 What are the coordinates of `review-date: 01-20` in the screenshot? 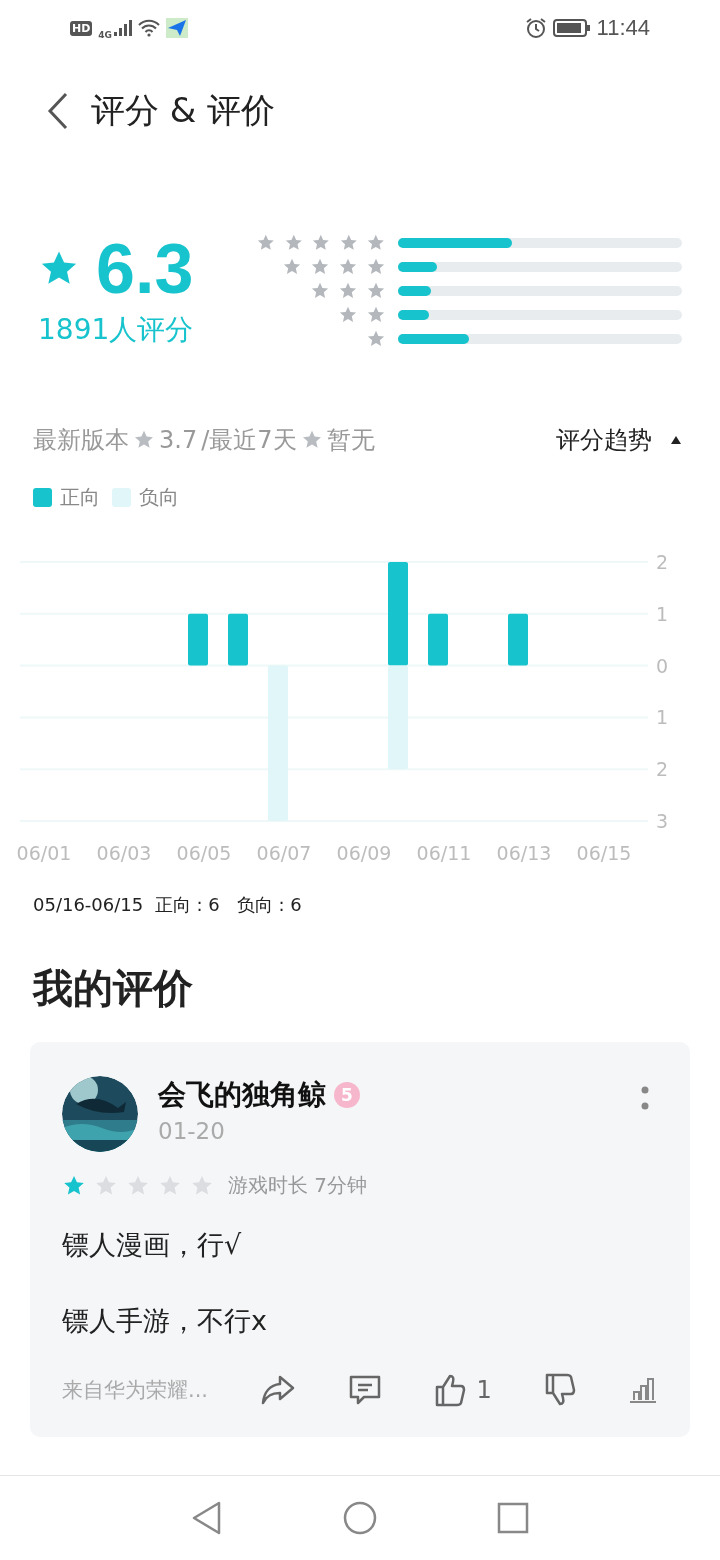 It's located at (192, 1131).